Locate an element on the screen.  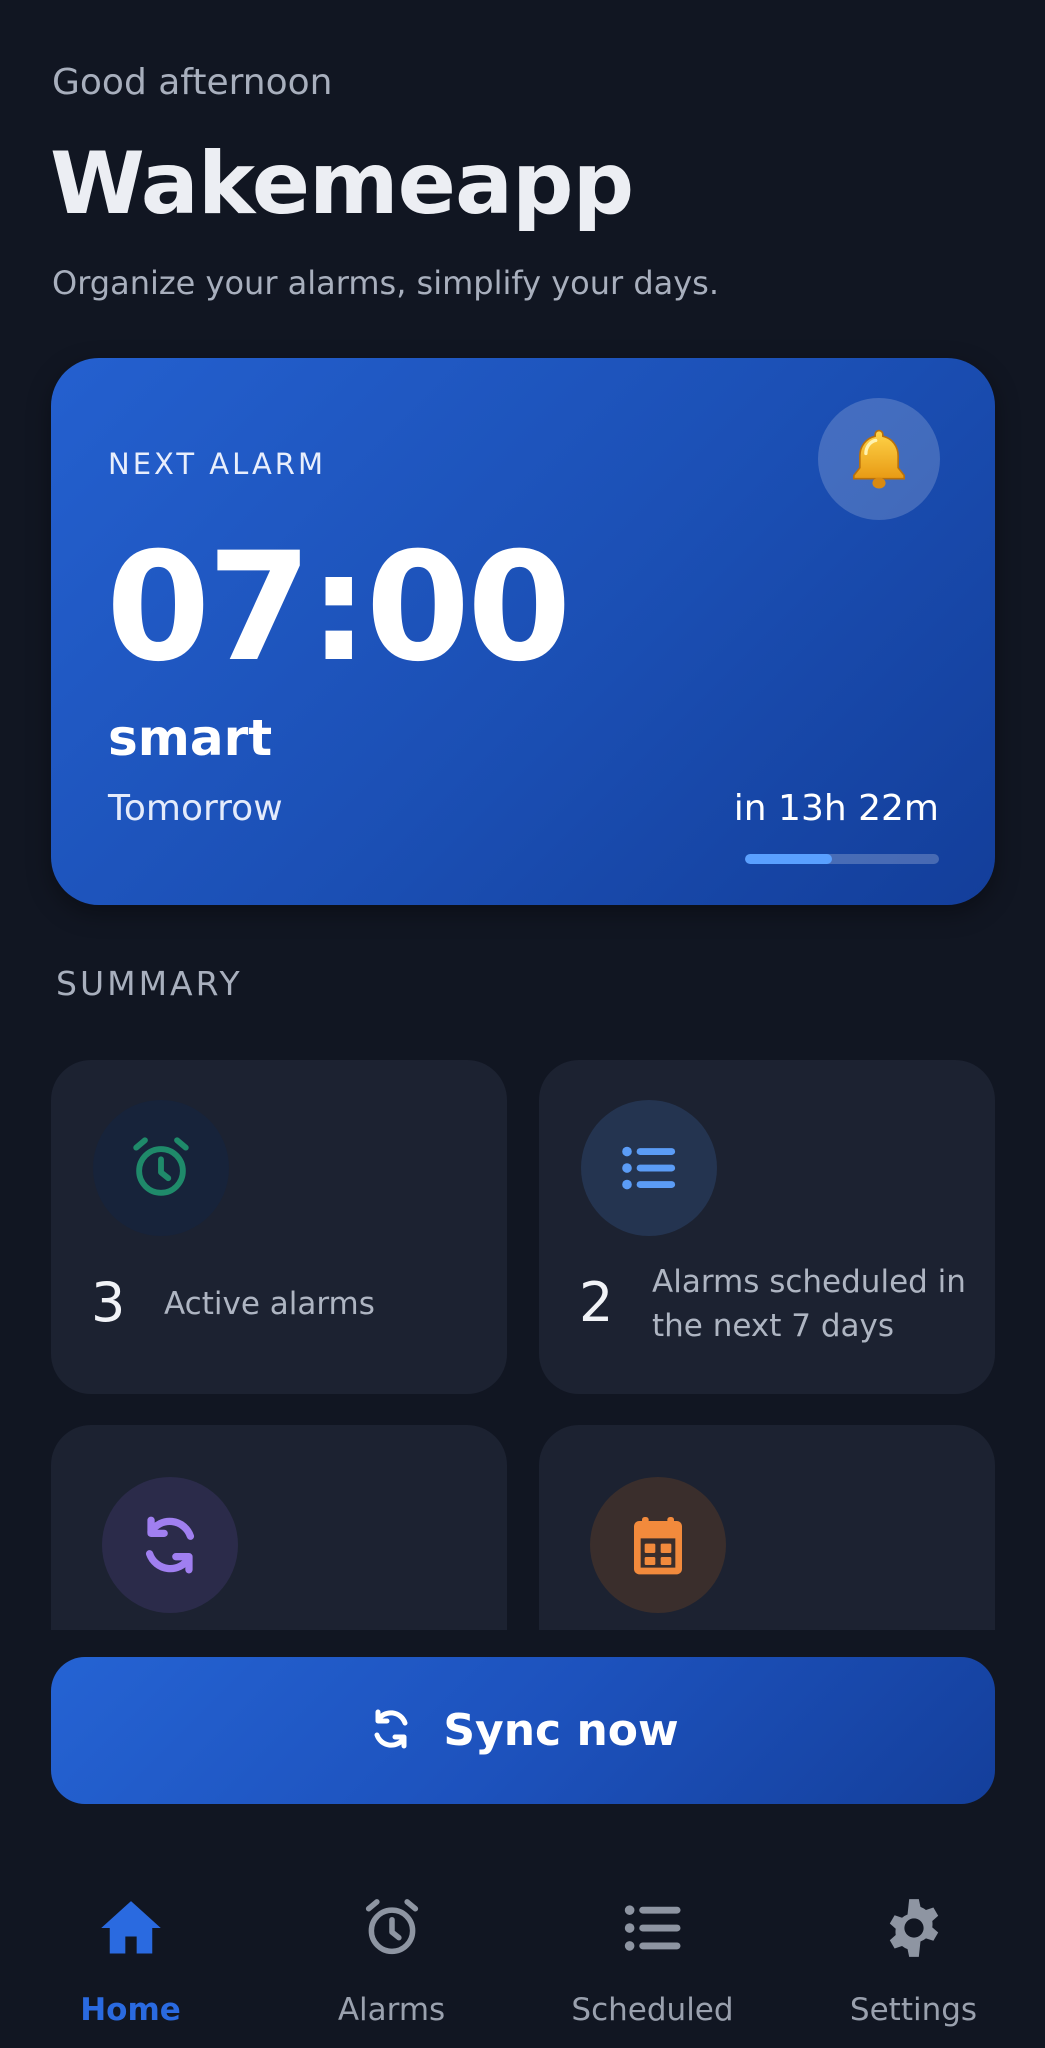
calendar-card is located at coordinates (767, 1527).